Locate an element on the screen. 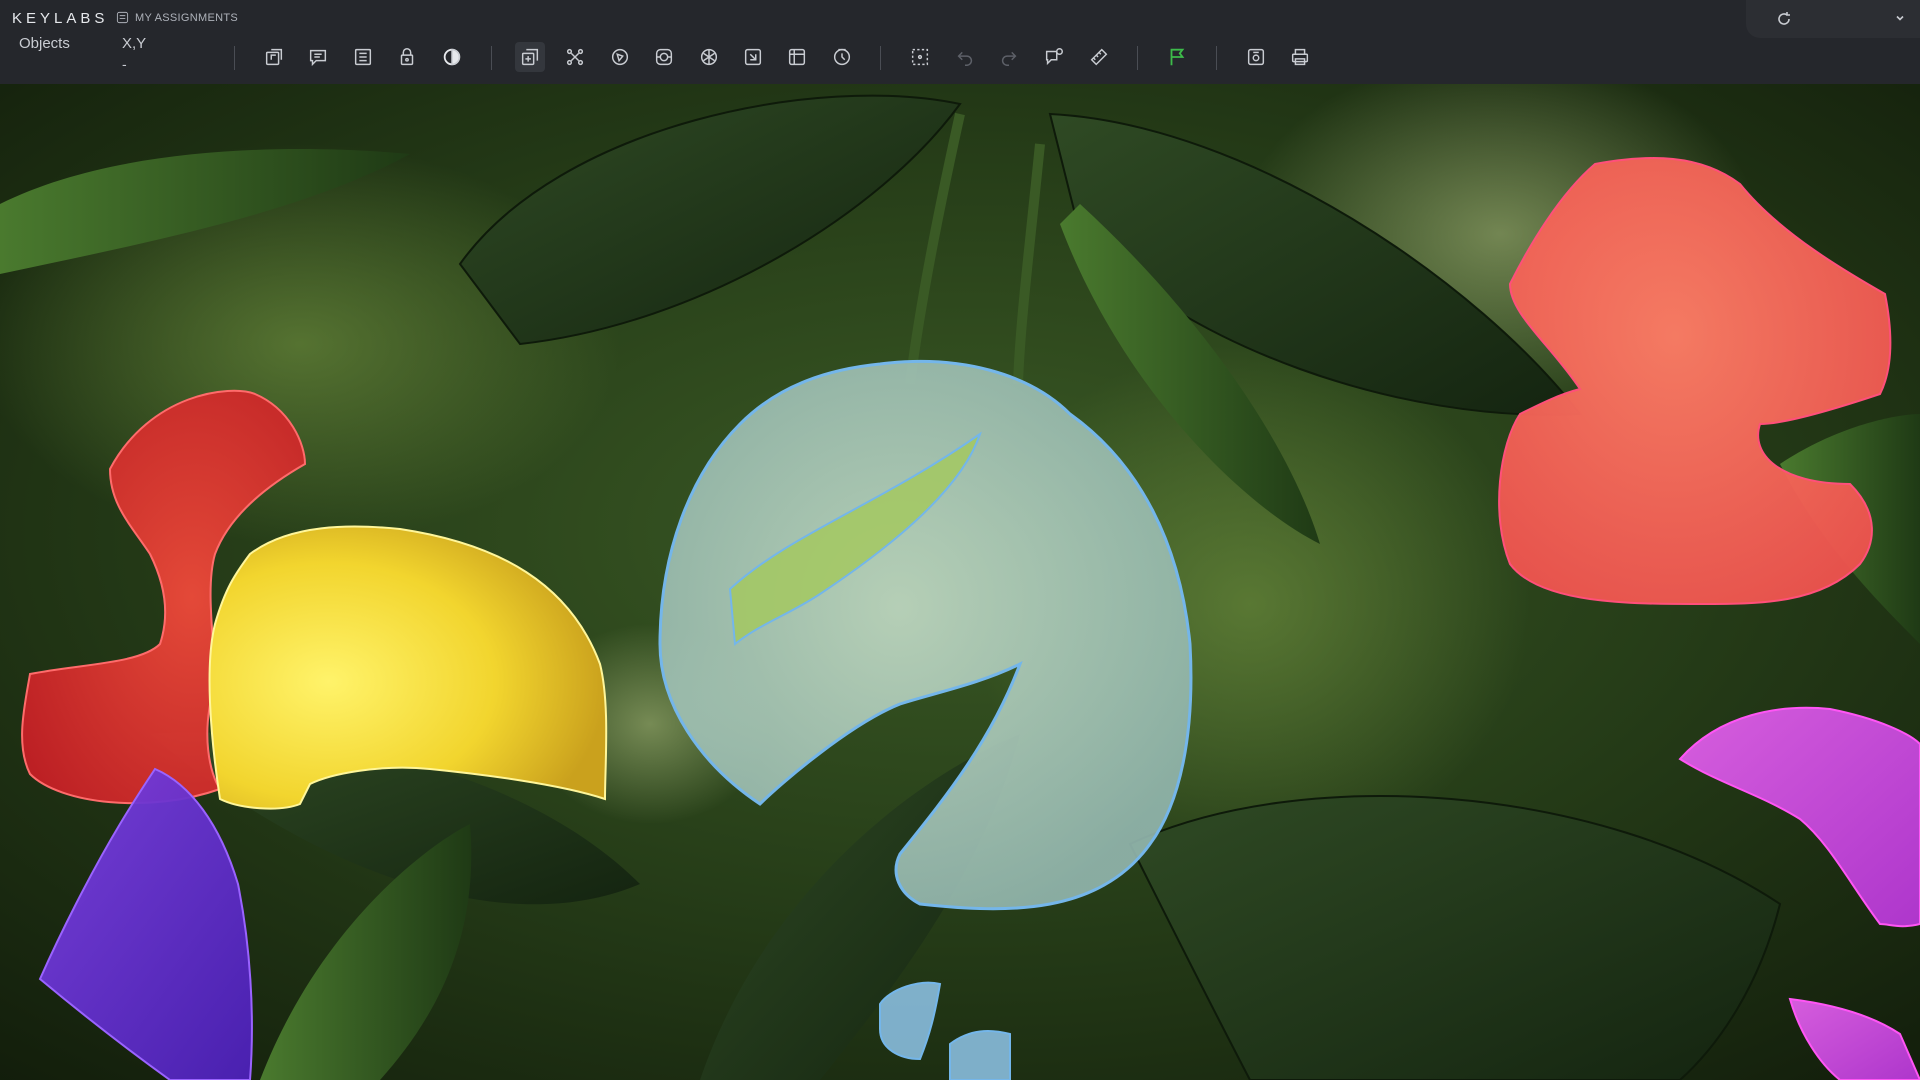  ruler-tool is located at coordinates (1099, 57).